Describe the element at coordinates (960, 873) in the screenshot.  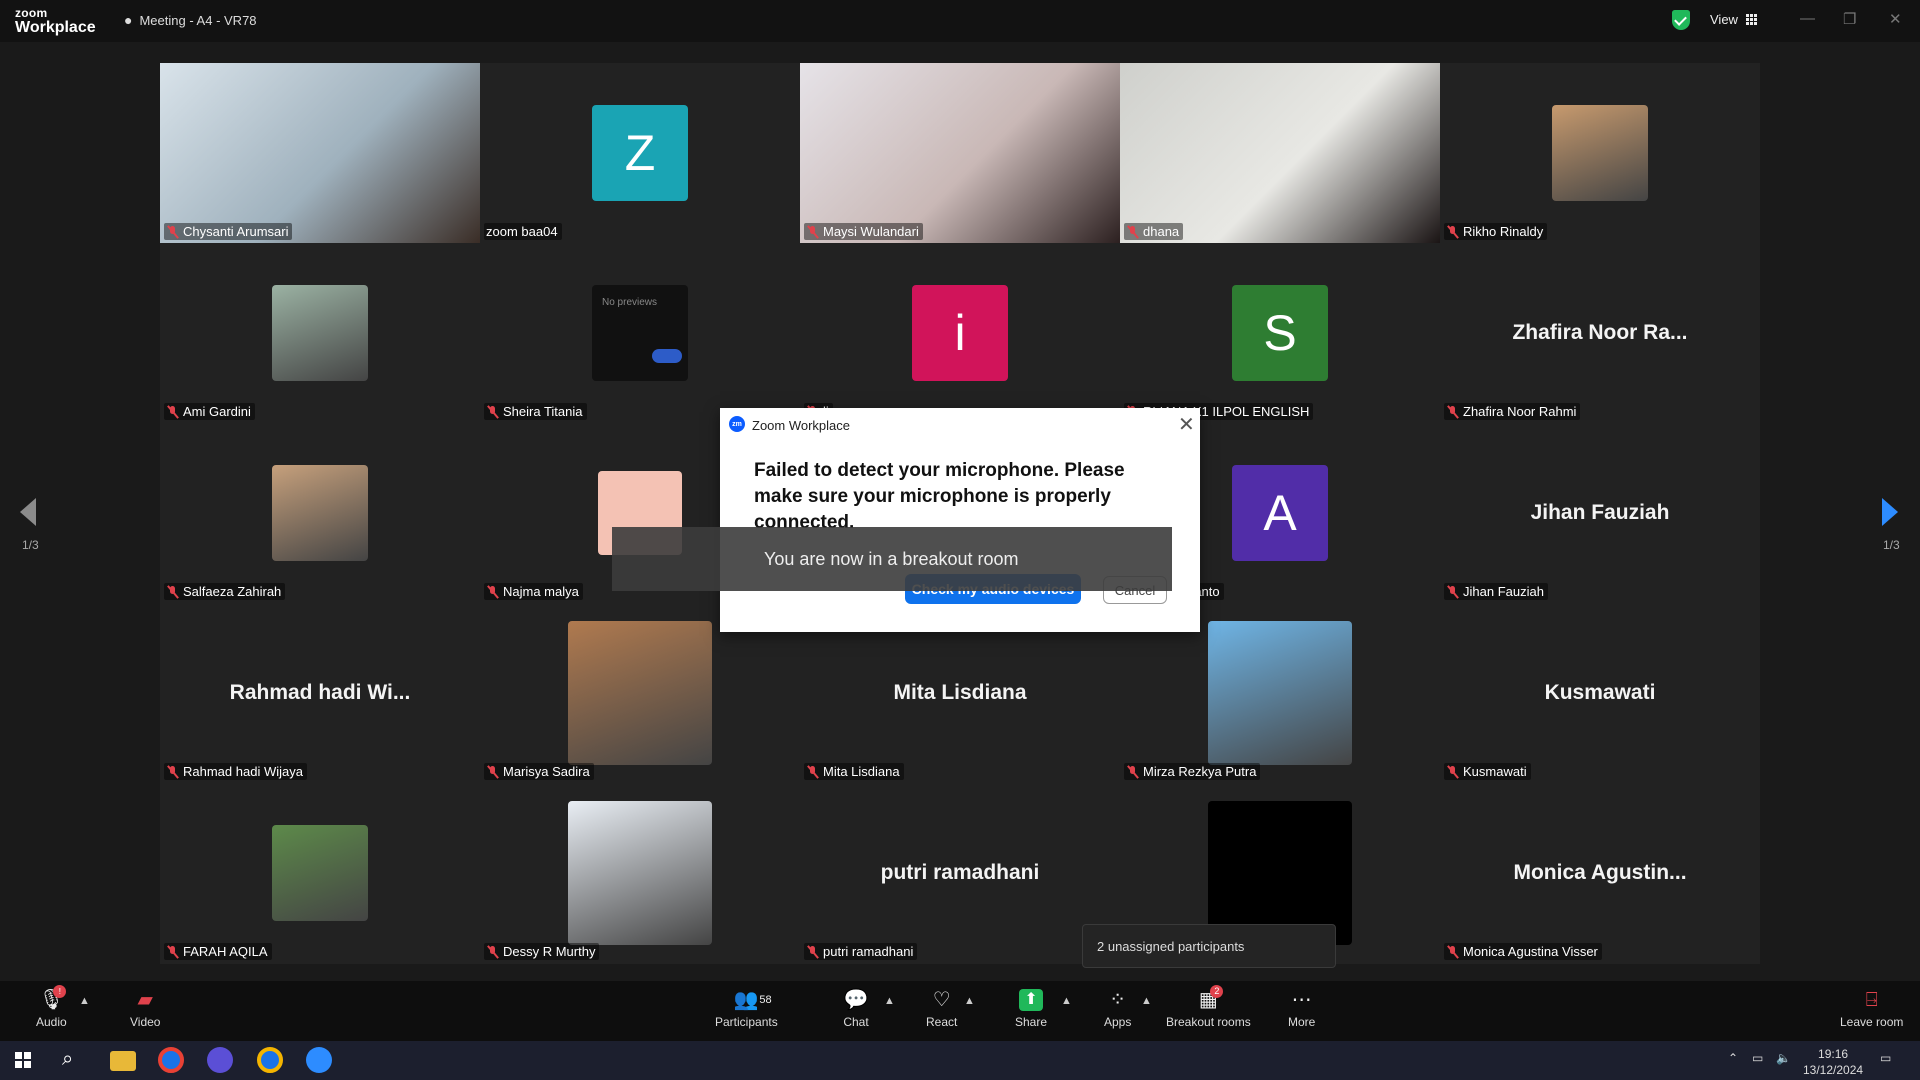
I see `participant-tile: putri ramadhani putri ramadhani` at that location.